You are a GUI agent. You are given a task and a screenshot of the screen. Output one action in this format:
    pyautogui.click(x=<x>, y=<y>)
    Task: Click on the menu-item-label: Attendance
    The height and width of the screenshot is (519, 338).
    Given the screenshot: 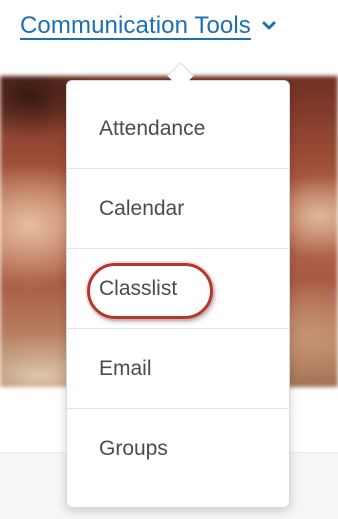 What is the action you would take?
    pyautogui.click(x=152, y=128)
    